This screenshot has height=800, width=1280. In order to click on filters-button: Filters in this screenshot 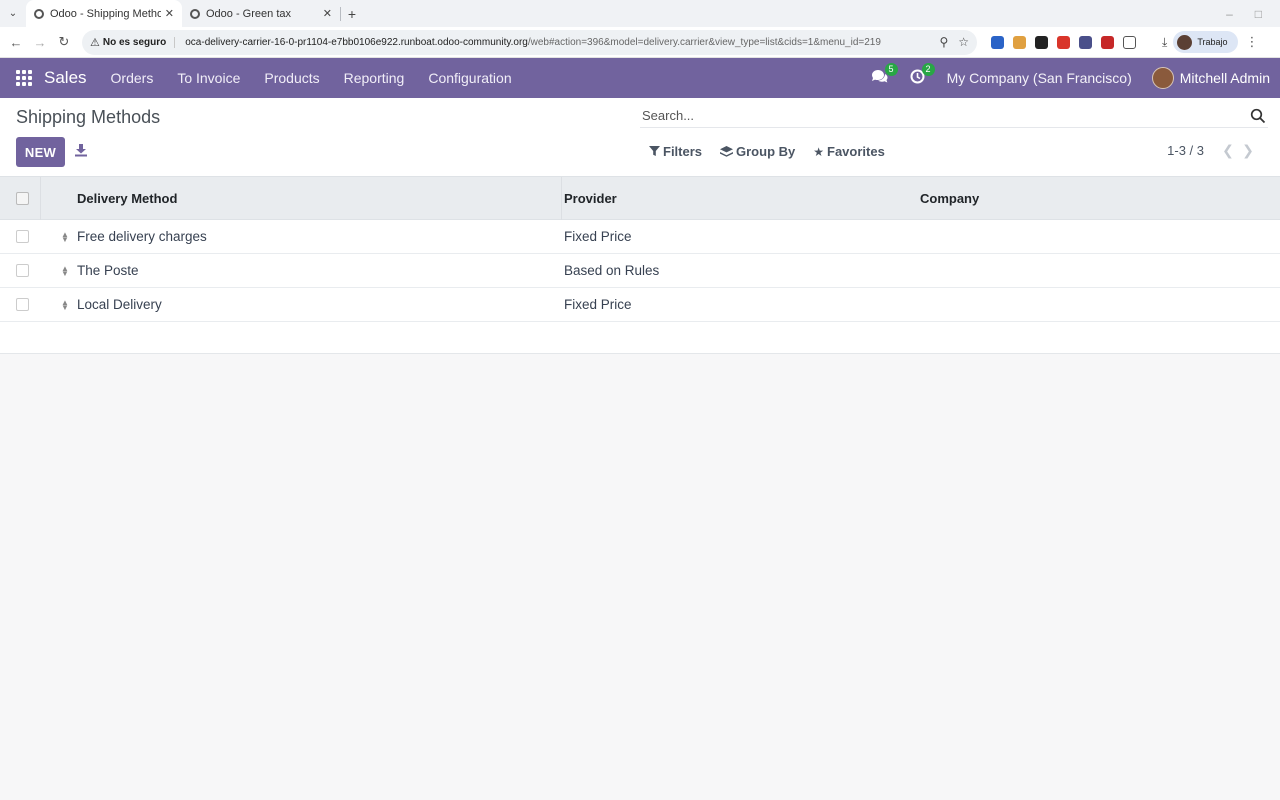, I will do `click(675, 151)`.